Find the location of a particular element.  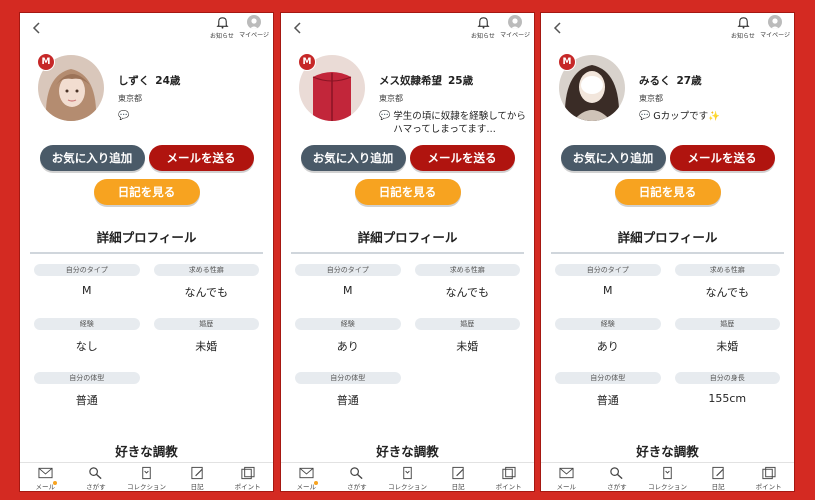

profile-details: 自分のタイプ M 求める性癖 なんでも 経験 なし 婚歴 未婚 自分の体型 普通 is located at coordinates (146, 340).